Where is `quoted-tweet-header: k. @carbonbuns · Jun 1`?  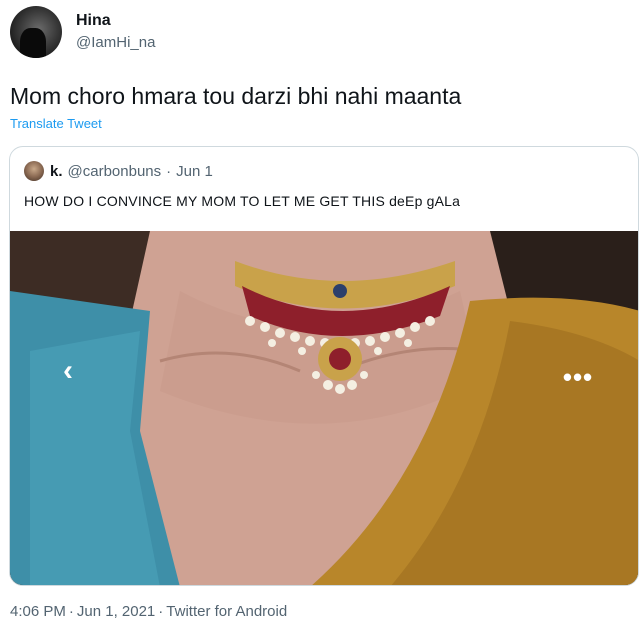 quoted-tweet-header: k. @carbonbuns · Jun 1 is located at coordinates (118, 171).